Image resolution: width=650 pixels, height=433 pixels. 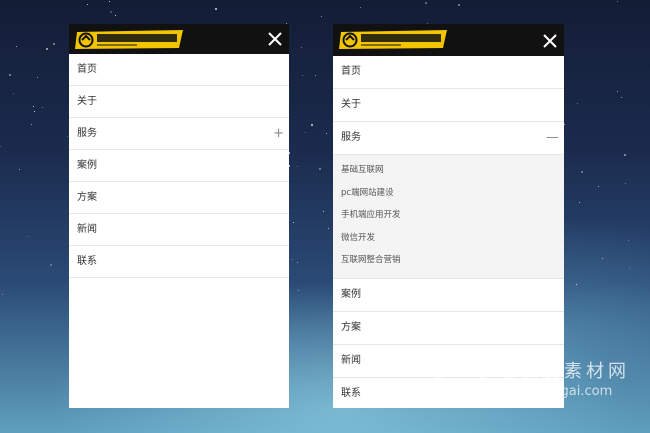 What do you see at coordinates (552, 138) in the screenshot?
I see `minus-icon: —` at bounding box center [552, 138].